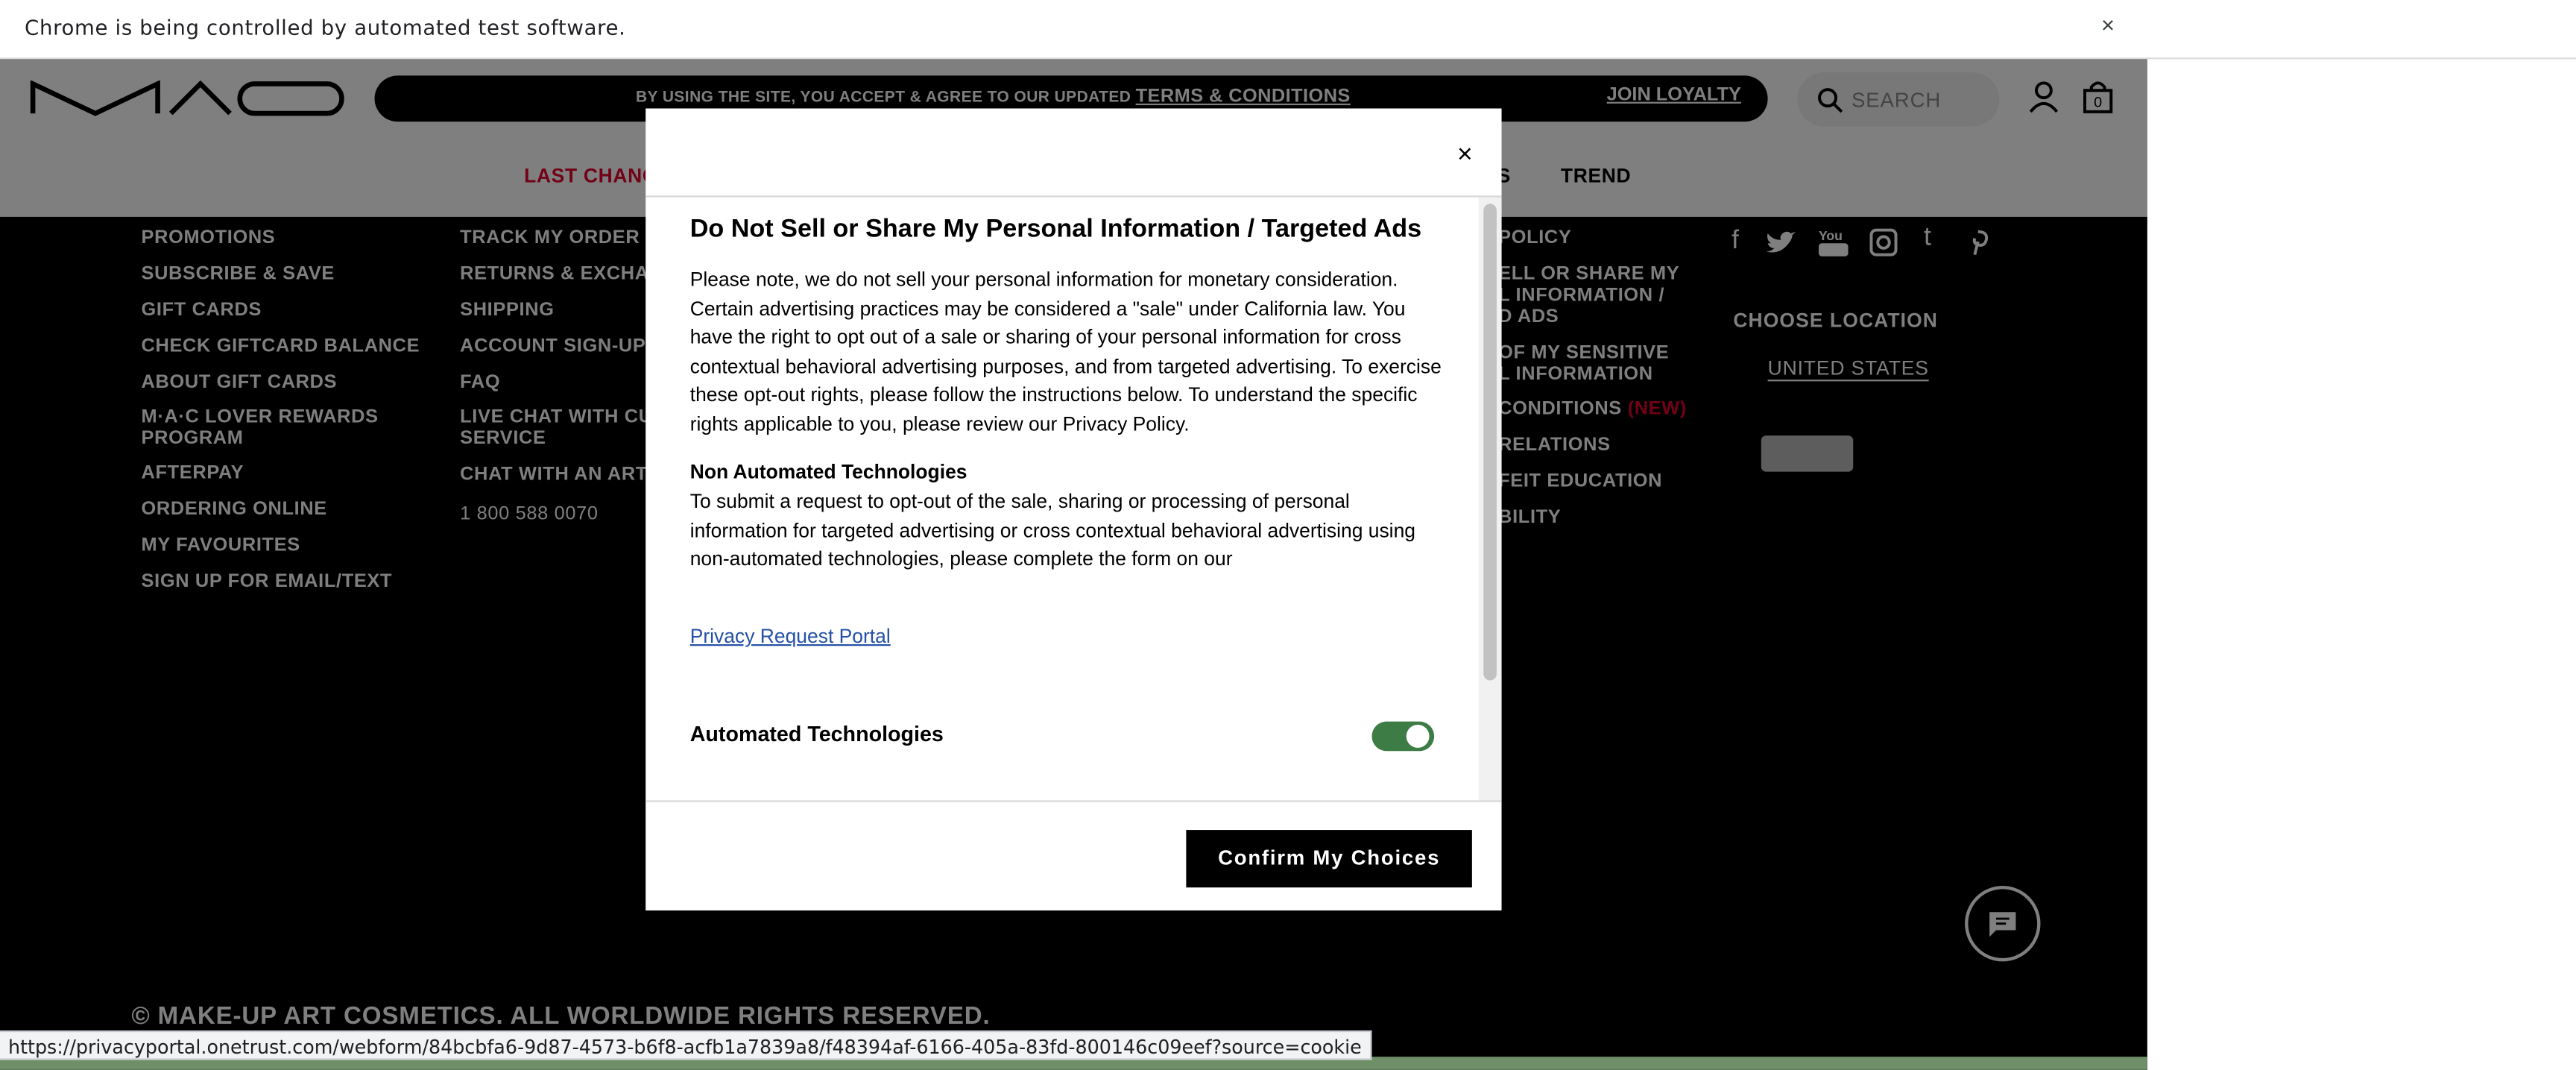  Describe the element at coordinates (790, 636) in the screenshot. I see `privacy-request-portal-link: Privacy Request Portal` at that location.